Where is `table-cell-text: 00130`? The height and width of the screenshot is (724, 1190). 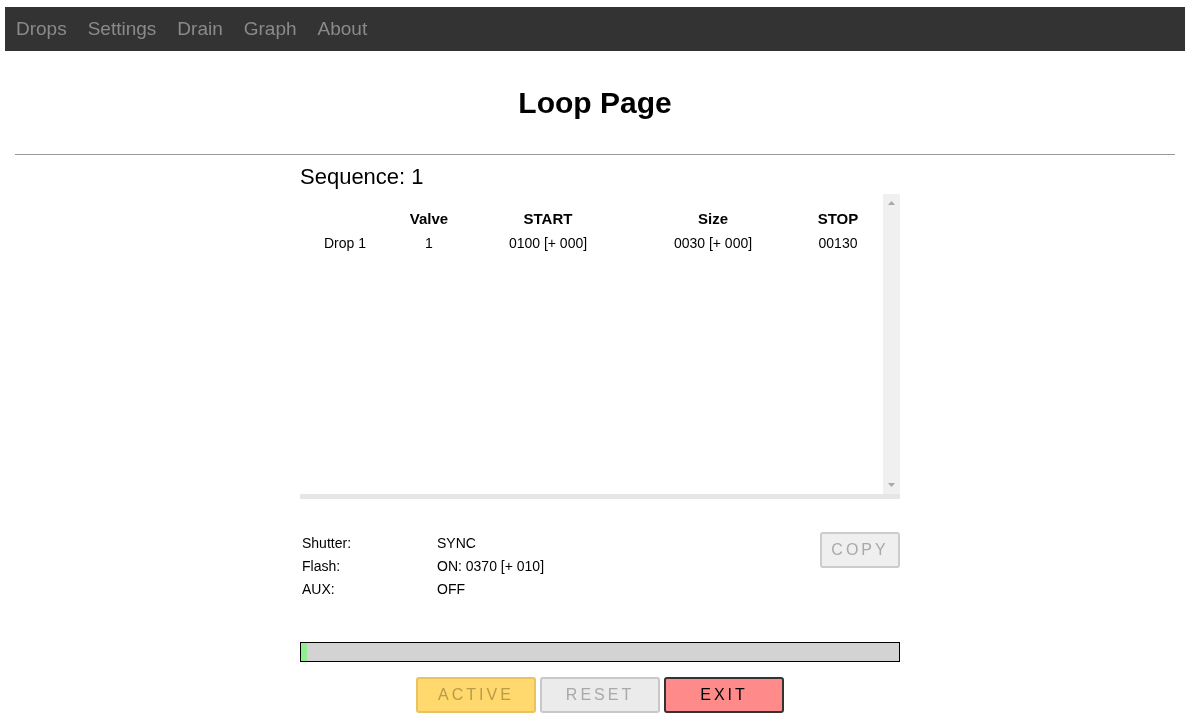
table-cell-text: 00130 is located at coordinates (838, 243).